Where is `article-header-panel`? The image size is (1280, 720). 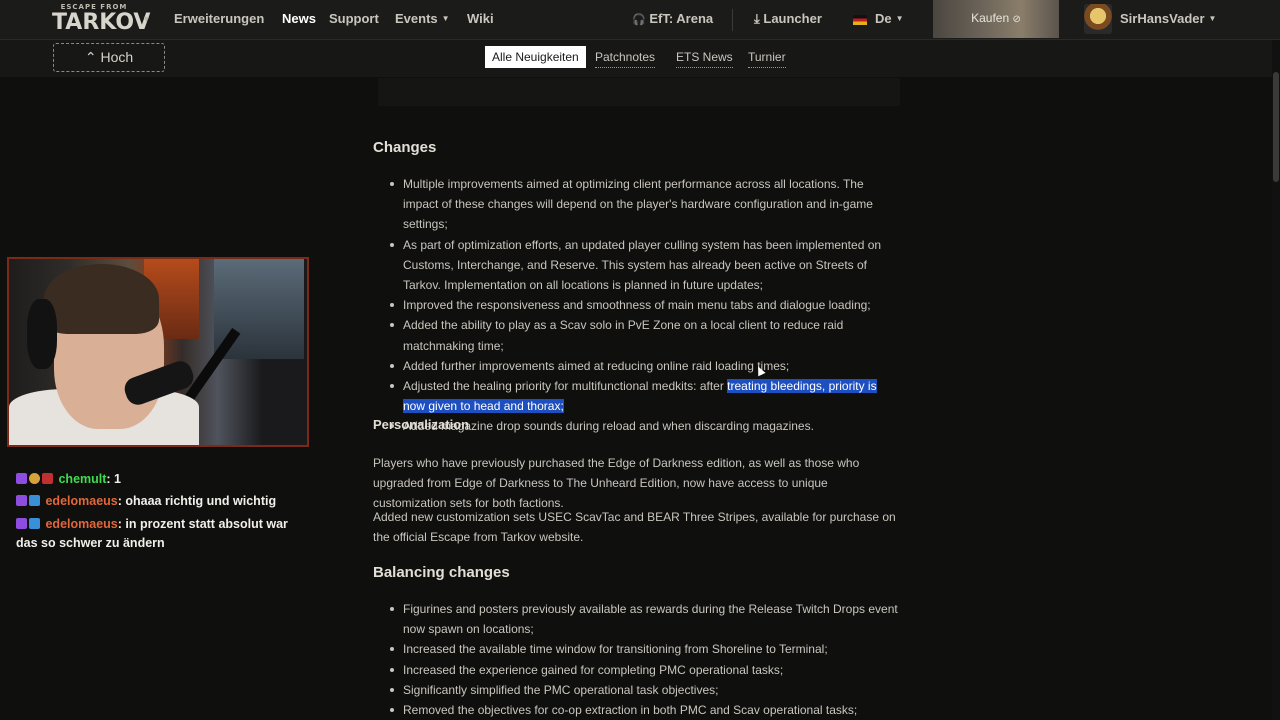 article-header-panel is located at coordinates (639, 92).